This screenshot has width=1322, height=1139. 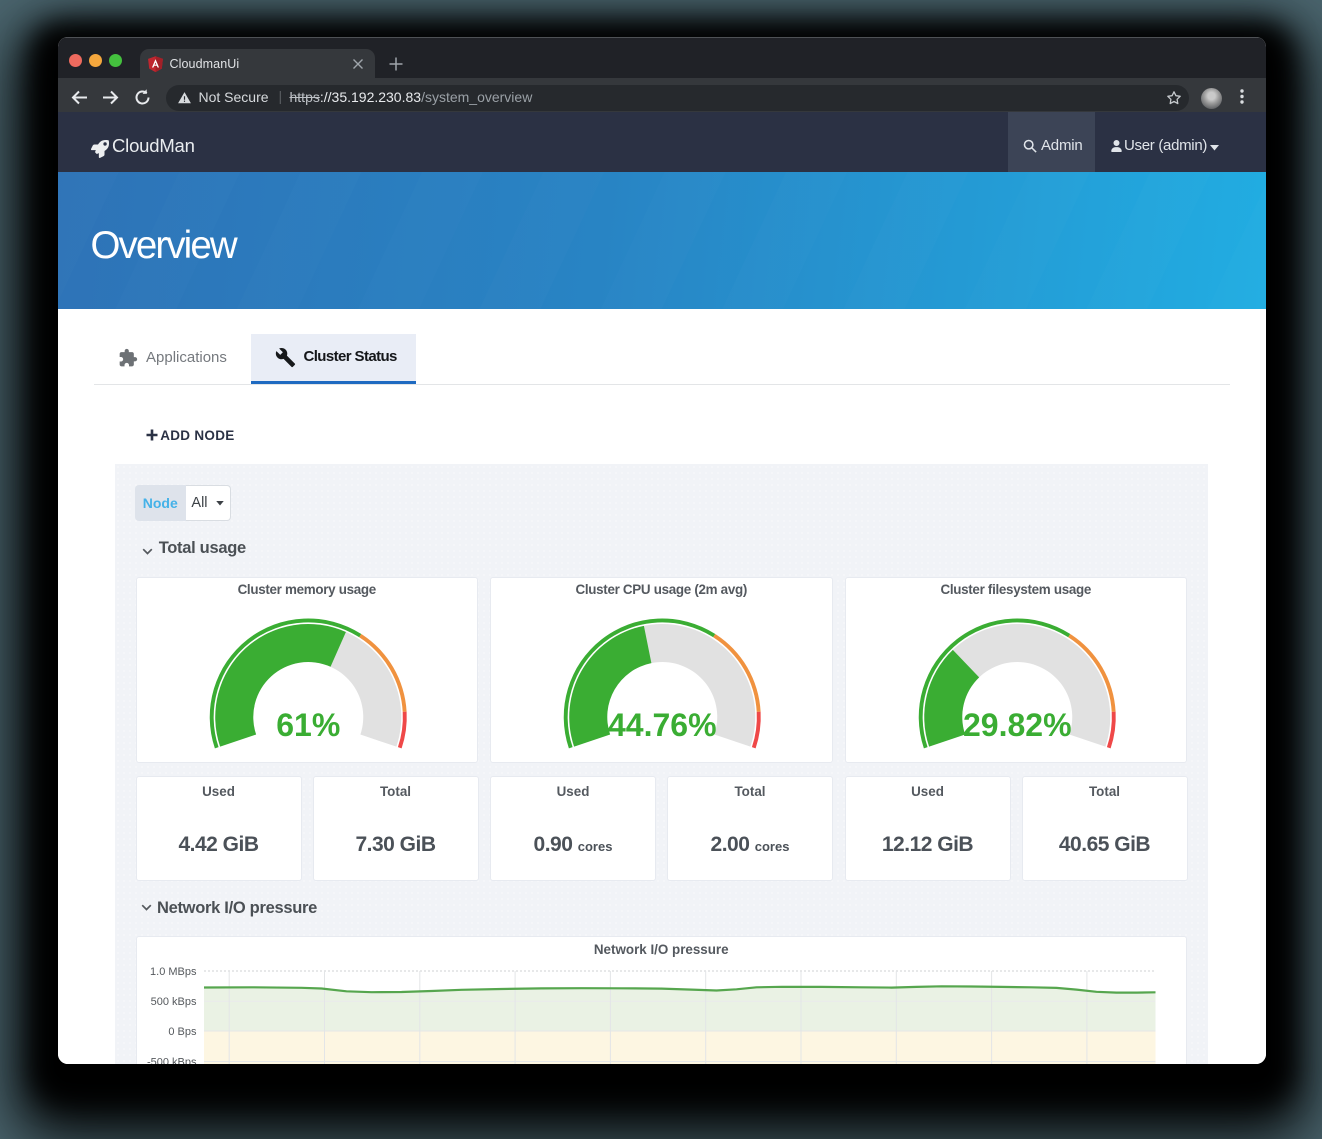 I want to click on svg-text: 500 kBps, so click(x=173, y=1002).